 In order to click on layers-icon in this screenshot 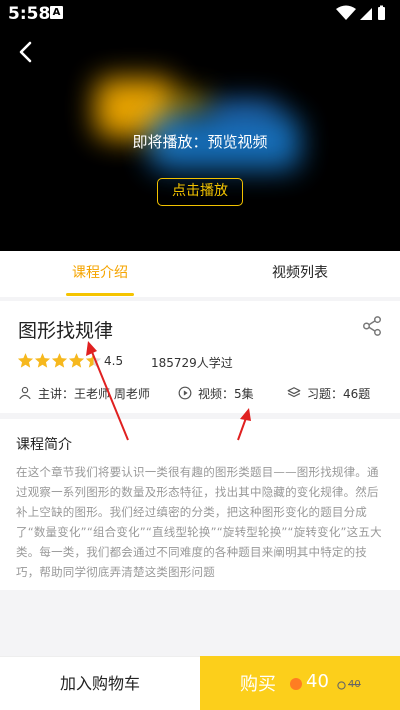, I will do `click(294, 392)`.